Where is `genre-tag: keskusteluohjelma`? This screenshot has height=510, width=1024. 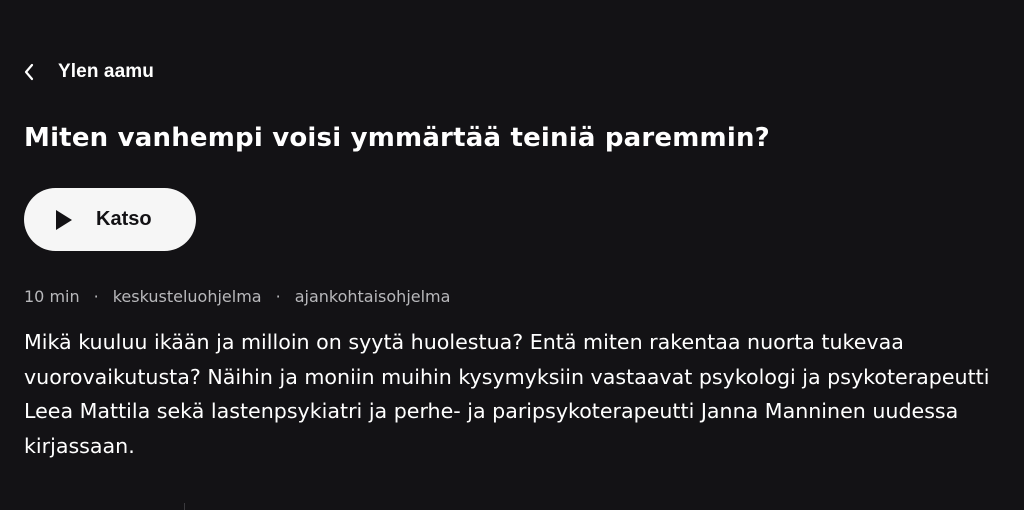
genre-tag: keskusteluohjelma is located at coordinates (187, 296).